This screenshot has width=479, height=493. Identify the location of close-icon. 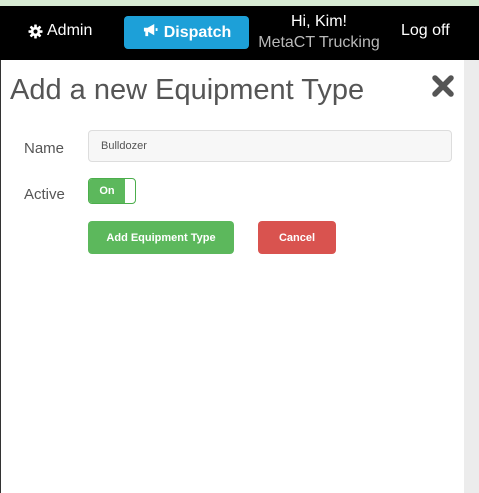
(443, 86).